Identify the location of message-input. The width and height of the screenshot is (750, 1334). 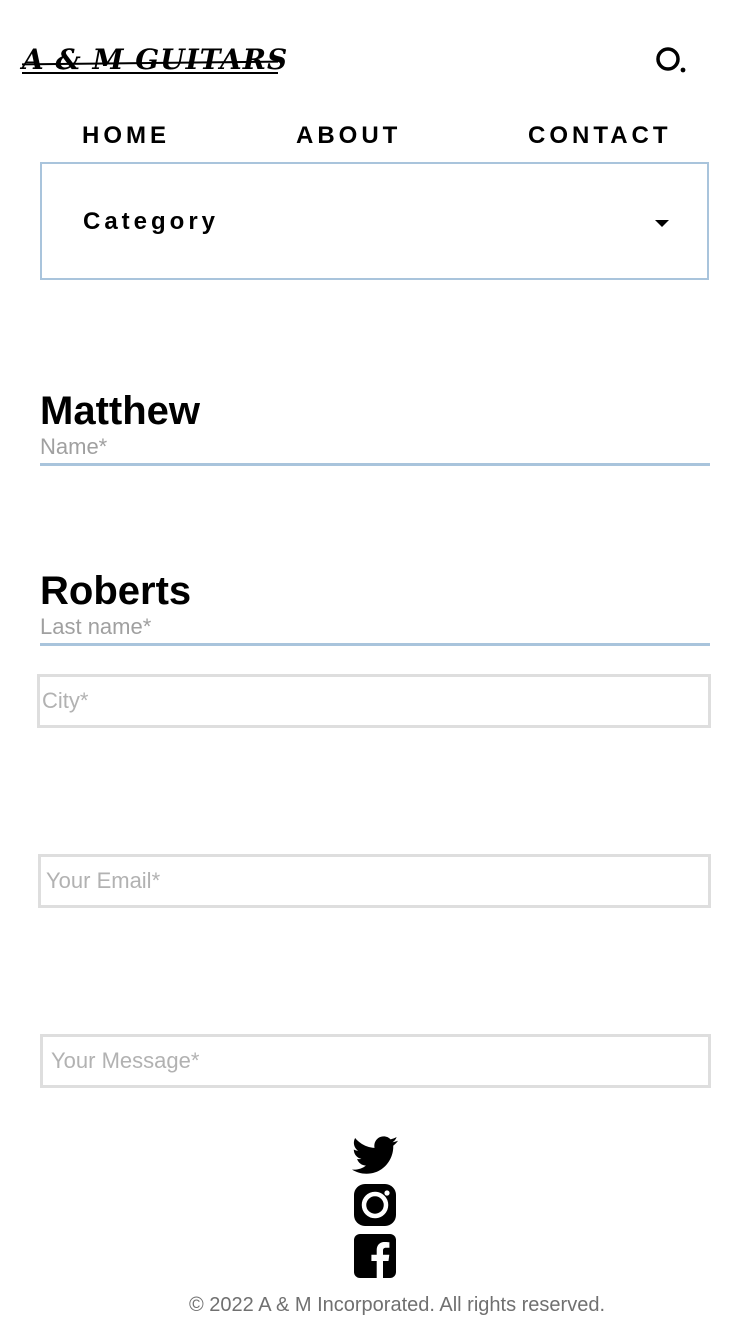
(375, 1061).